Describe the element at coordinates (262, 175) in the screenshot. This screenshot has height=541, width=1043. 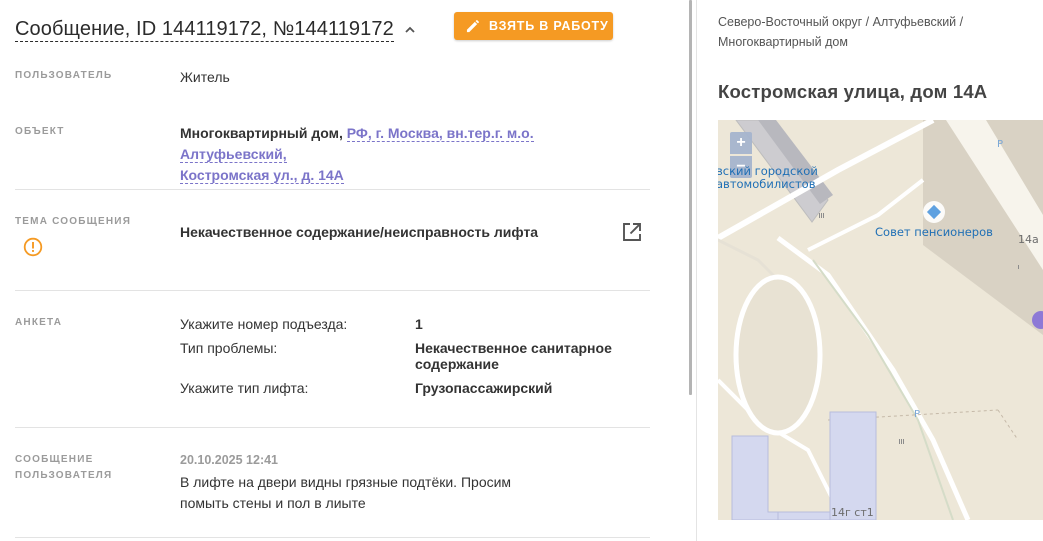
I see `object-address-link-line2: Костромская ул., д. 14А` at that location.